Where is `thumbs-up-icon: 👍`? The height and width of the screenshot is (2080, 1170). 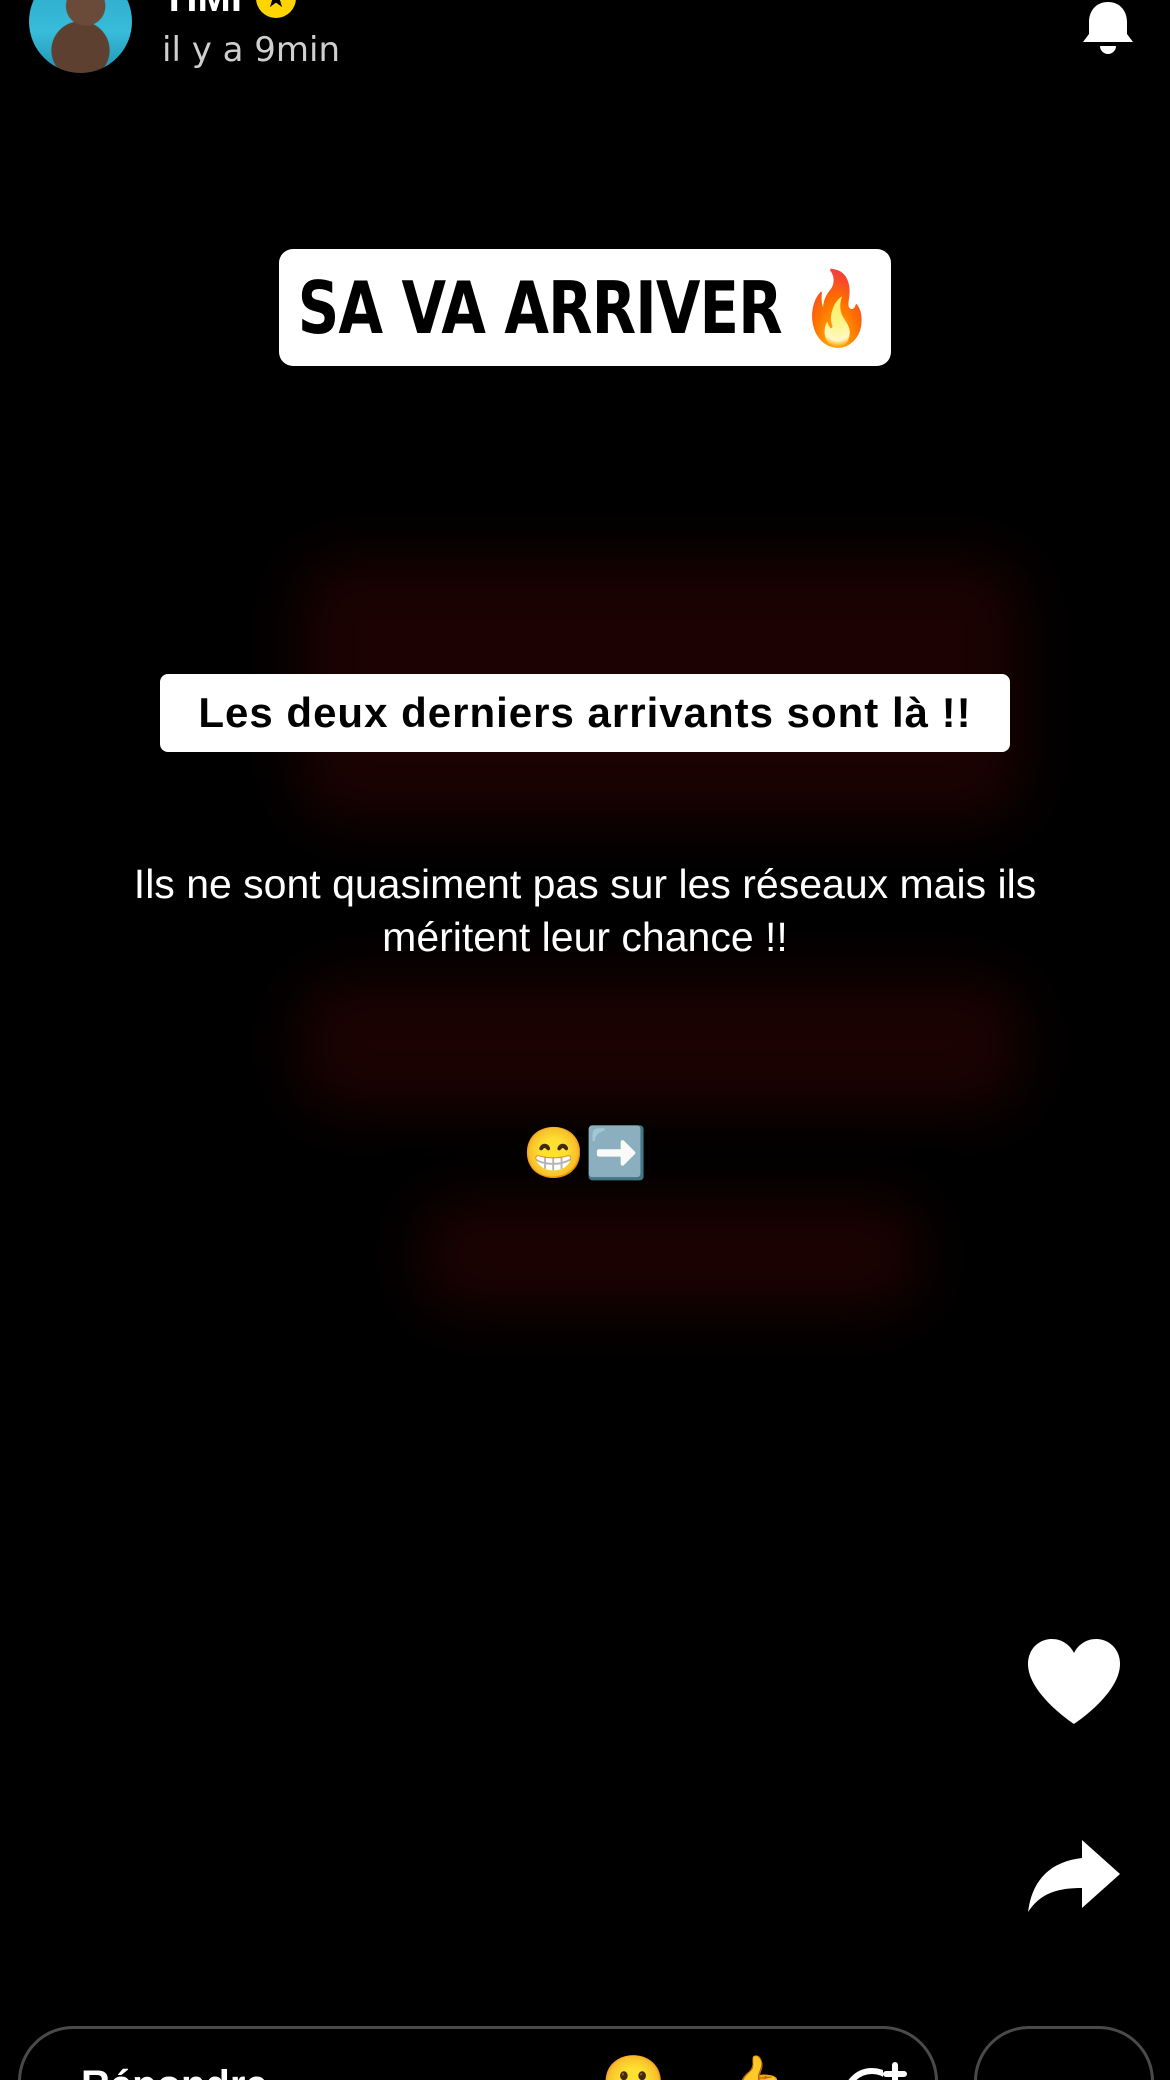
thumbs-up-icon: 👍 is located at coordinates (753, 2068).